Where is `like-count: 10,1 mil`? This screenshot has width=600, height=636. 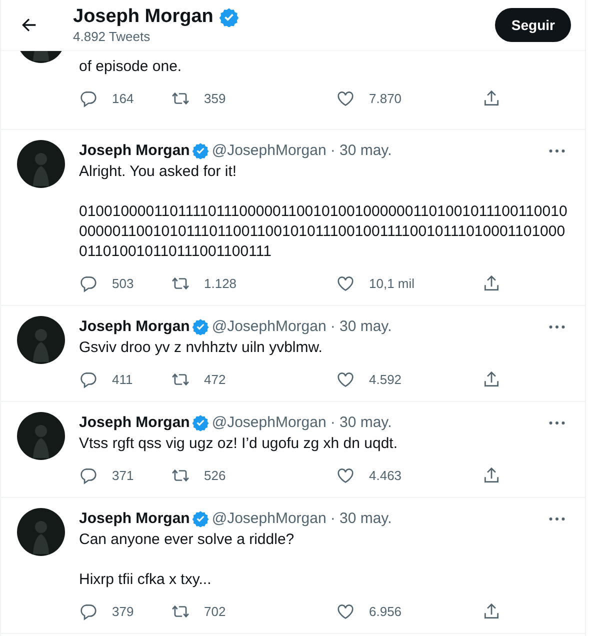
like-count: 10,1 mil is located at coordinates (392, 283).